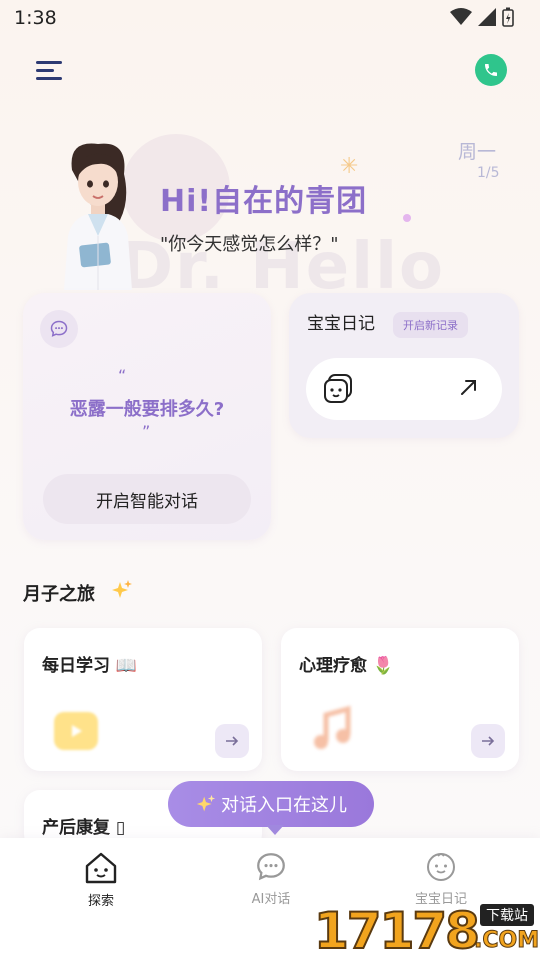  What do you see at coordinates (430, 325) in the screenshot?
I see `new-record-badge: 开启新记录` at bounding box center [430, 325].